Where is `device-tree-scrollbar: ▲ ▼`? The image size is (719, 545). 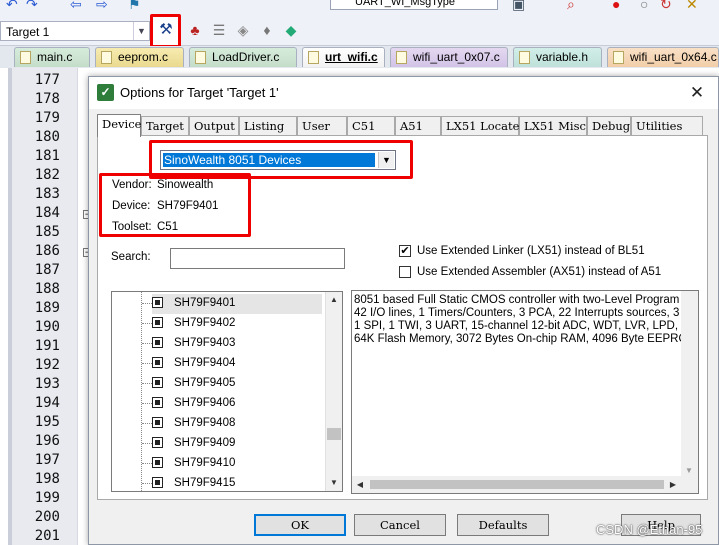
device-tree-scrollbar: ▲ ▼ is located at coordinates (333, 391).